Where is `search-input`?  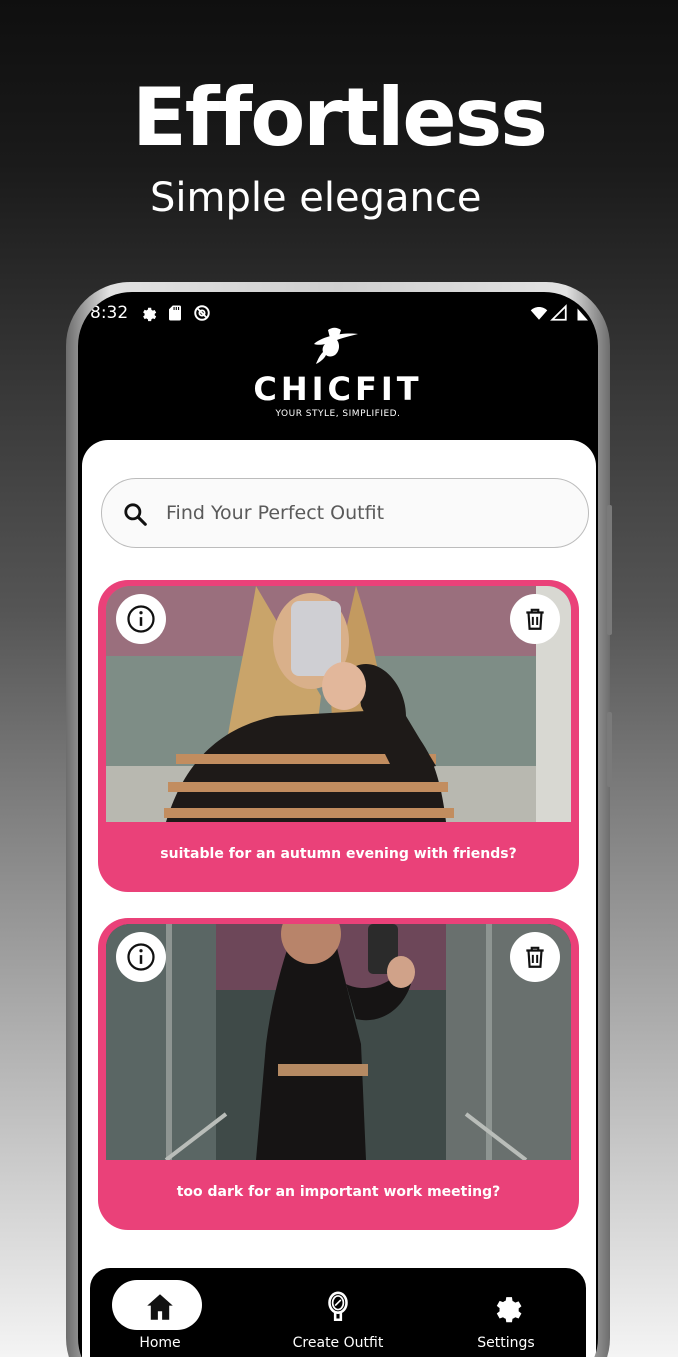 search-input is located at coordinates (366, 513).